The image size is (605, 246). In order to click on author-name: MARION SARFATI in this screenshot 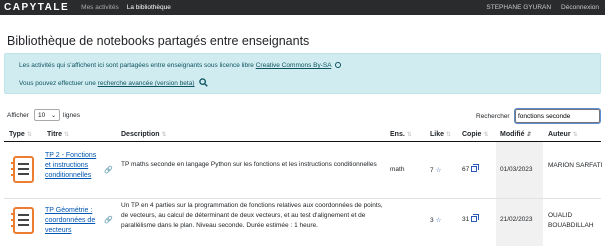, I will do `click(575, 165)`.